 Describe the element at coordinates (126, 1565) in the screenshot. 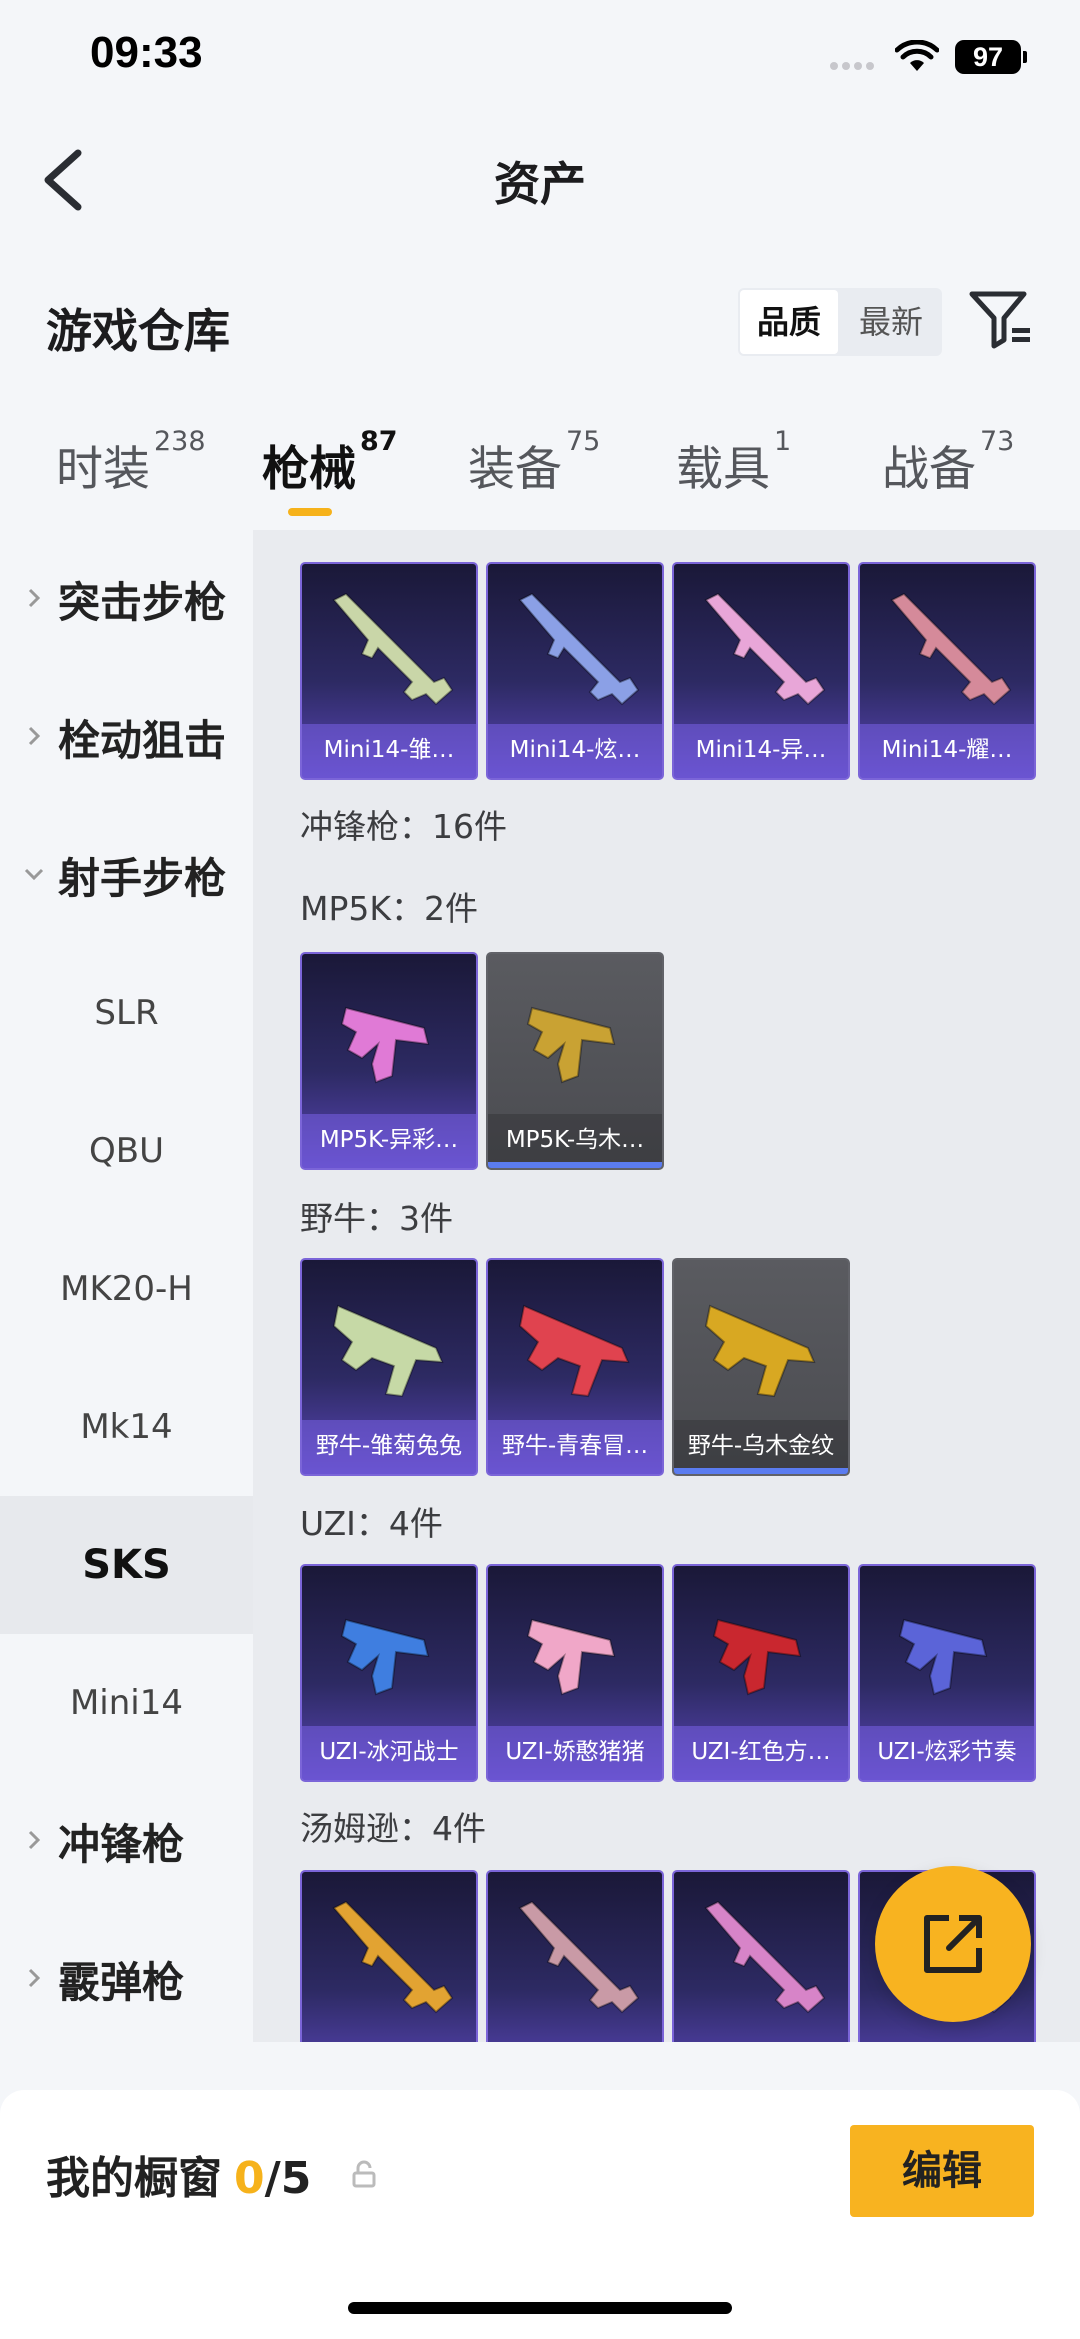

I see `sidebar-item-sks: SKS` at that location.